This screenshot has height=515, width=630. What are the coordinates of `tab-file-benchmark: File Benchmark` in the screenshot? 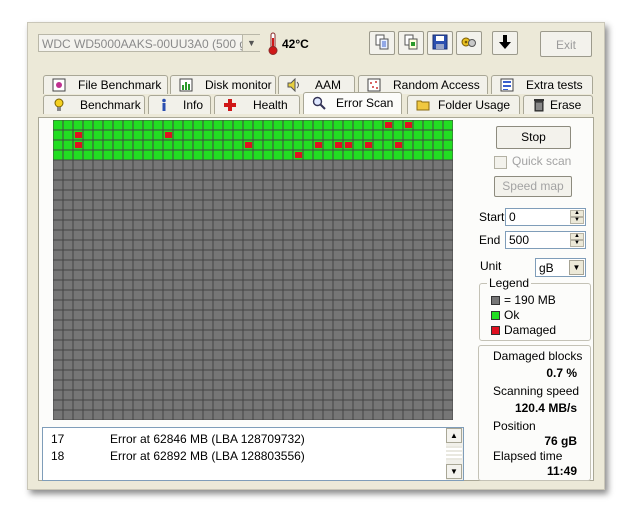 It's located at (105, 84).